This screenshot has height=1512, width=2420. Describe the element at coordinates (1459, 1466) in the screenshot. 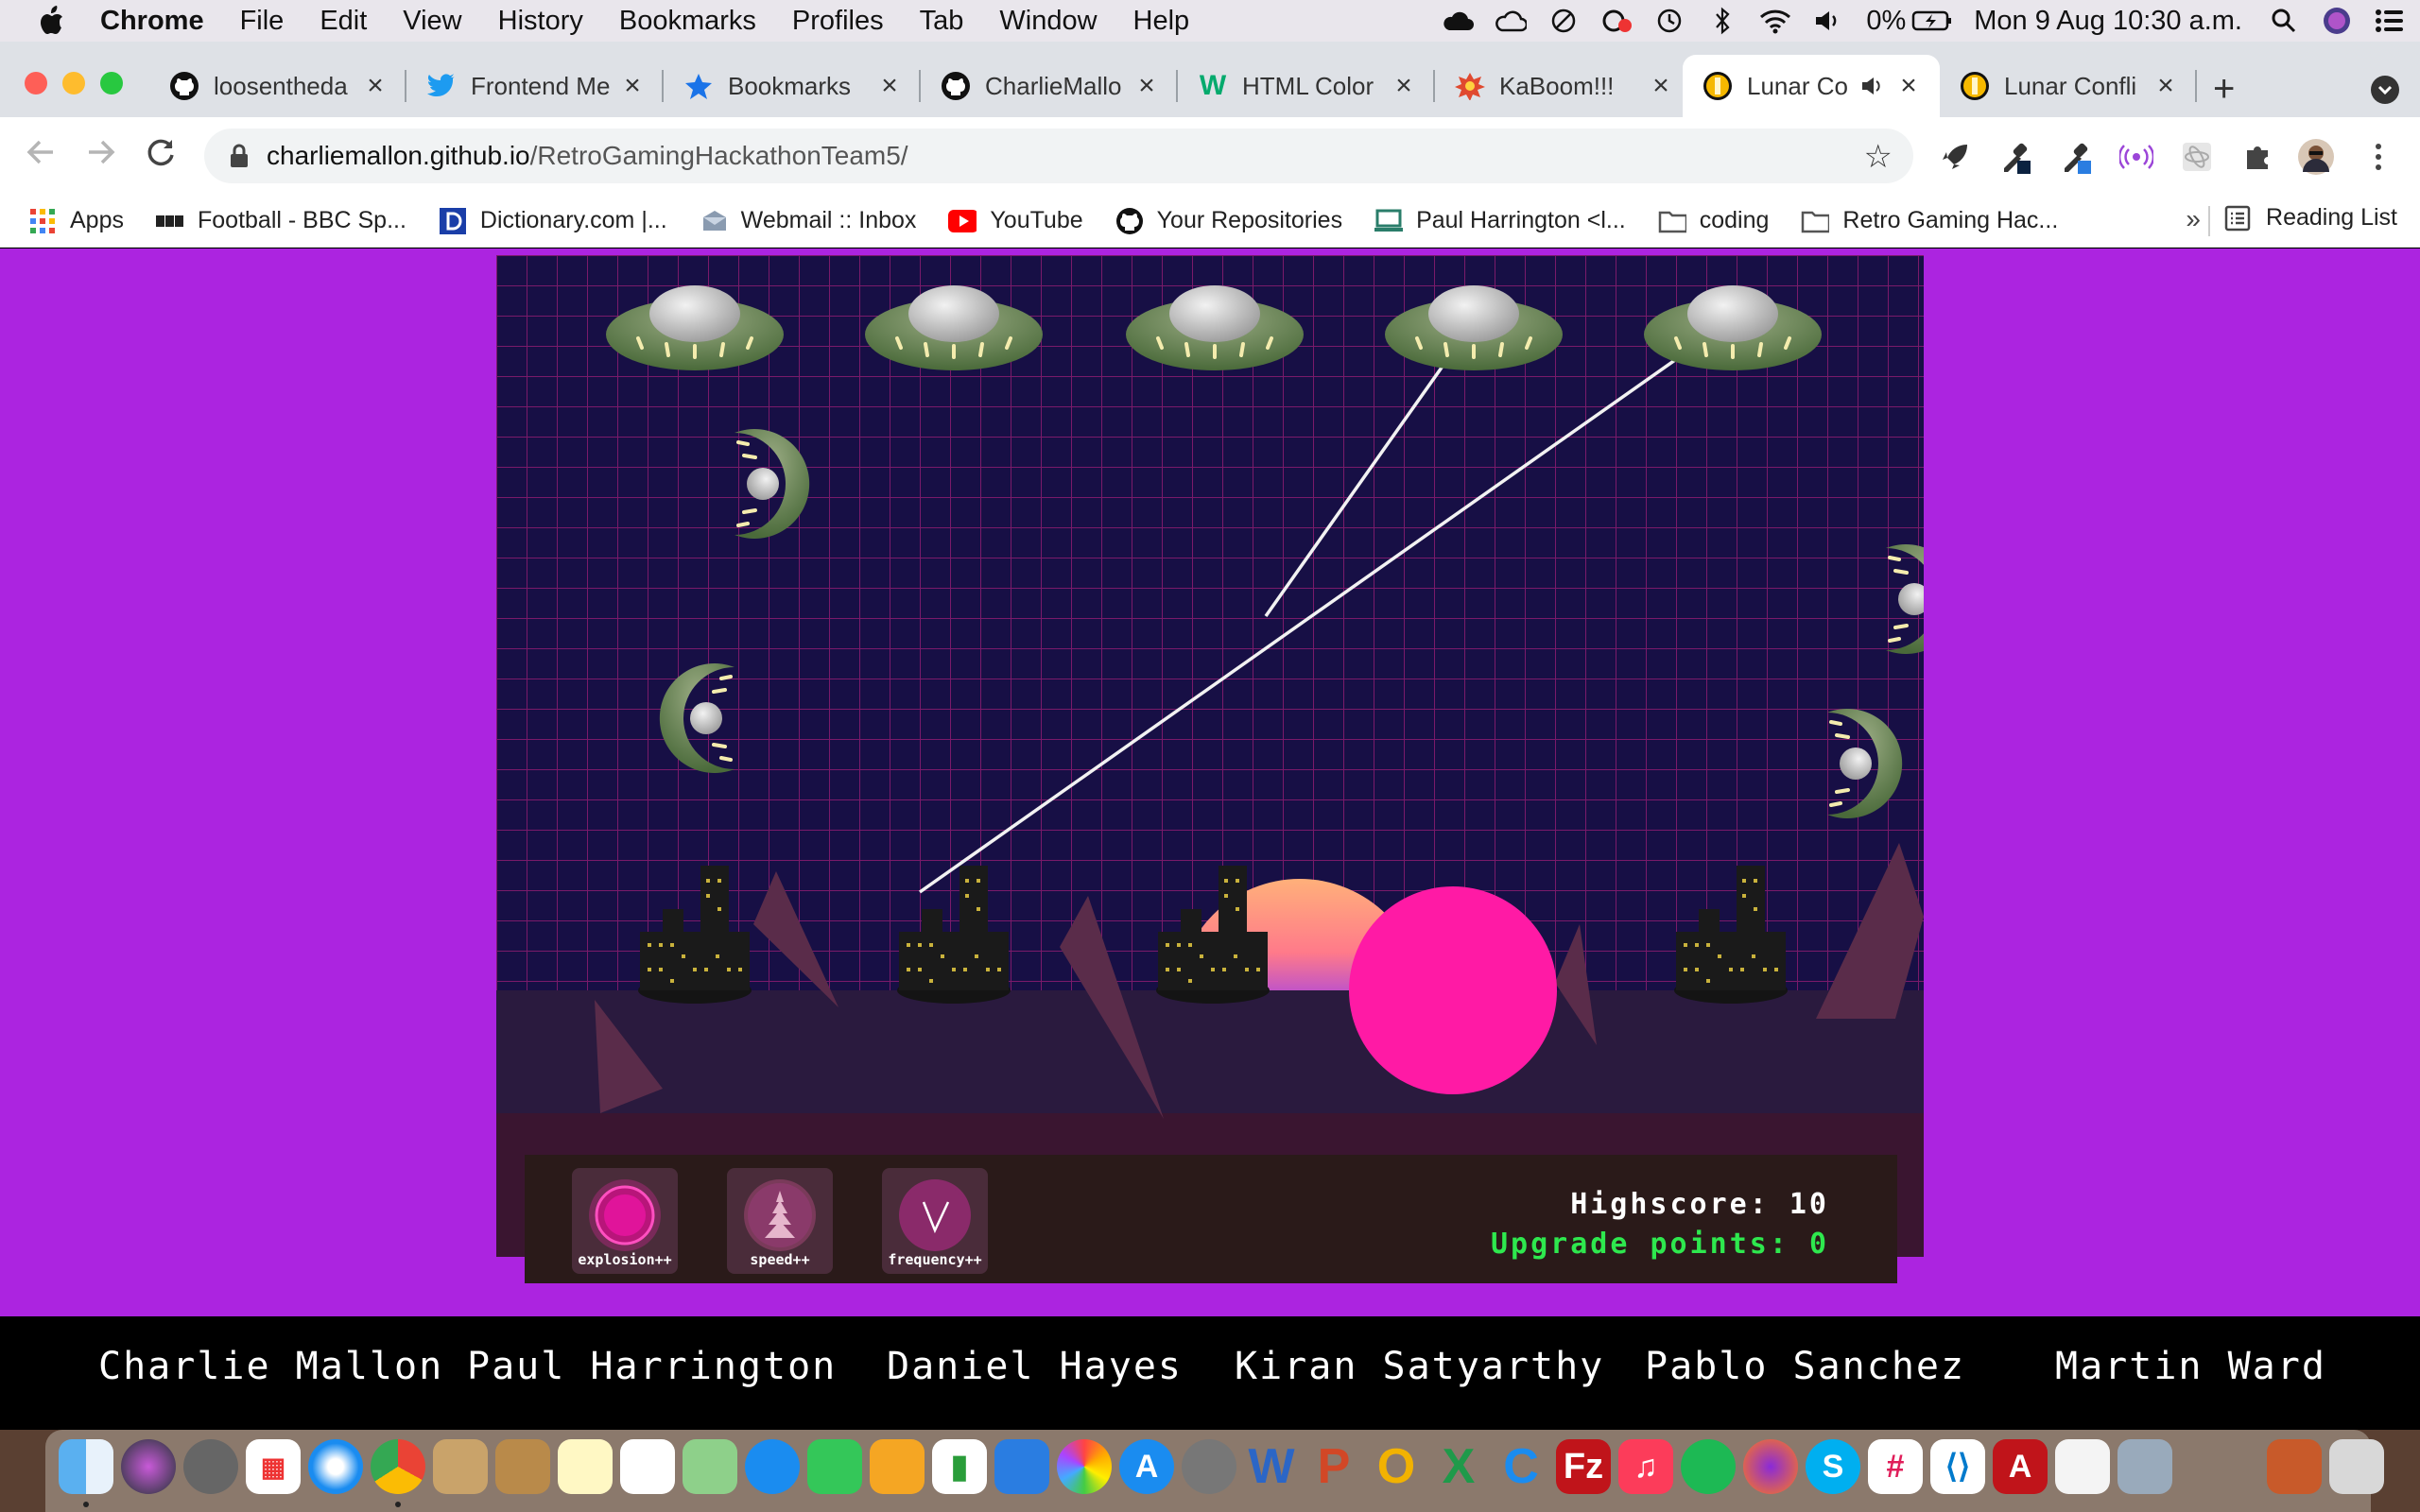

I see `excel-icon: X` at that location.